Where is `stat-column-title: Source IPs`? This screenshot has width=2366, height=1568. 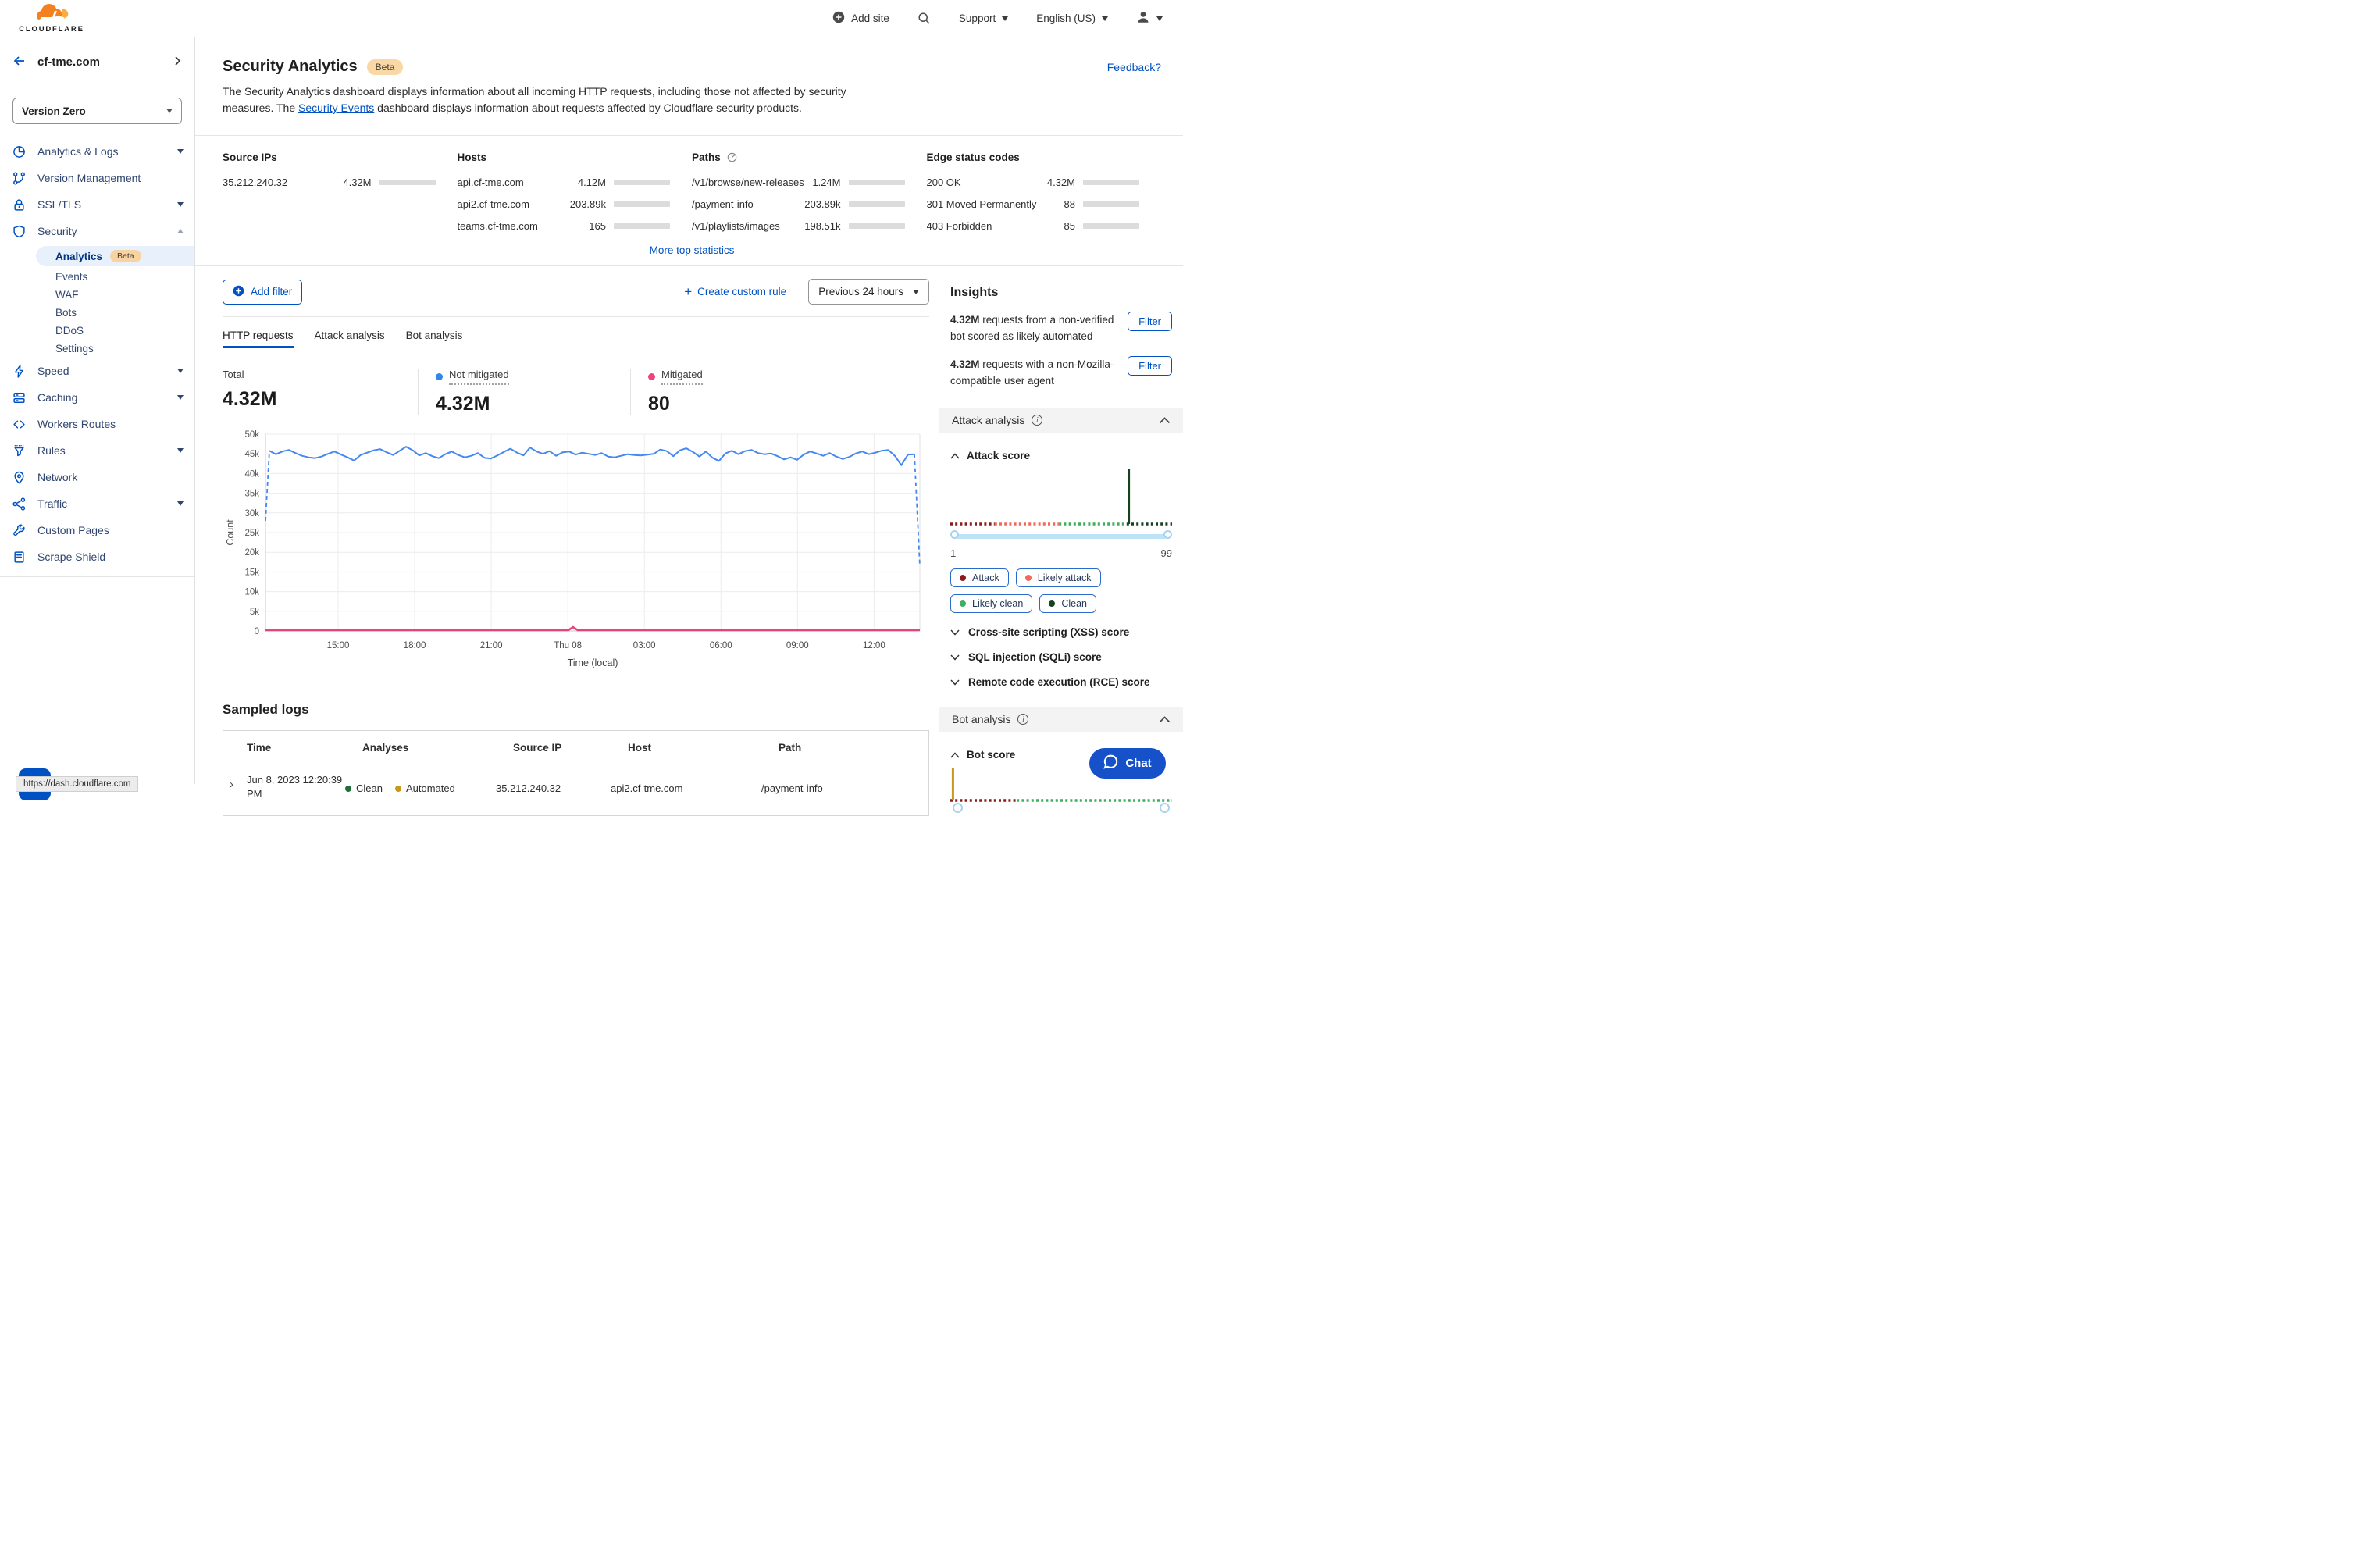 stat-column-title: Source IPs is located at coordinates (250, 157).